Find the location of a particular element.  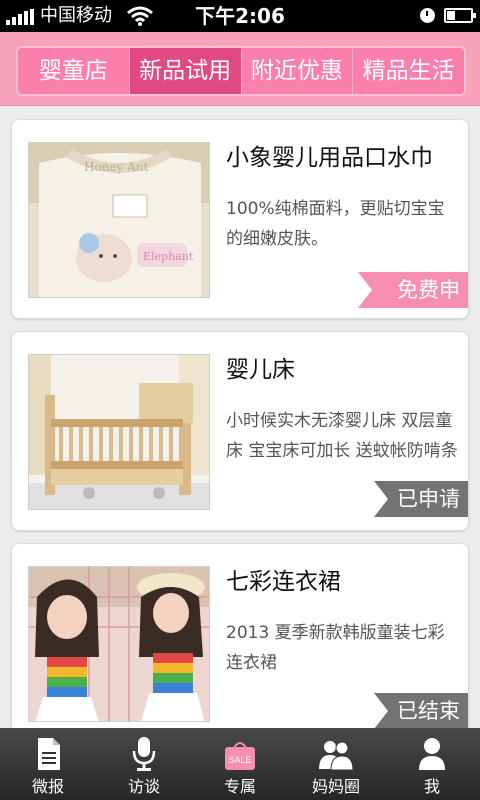

nav-label: 微报 is located at coordinates (47, 786).